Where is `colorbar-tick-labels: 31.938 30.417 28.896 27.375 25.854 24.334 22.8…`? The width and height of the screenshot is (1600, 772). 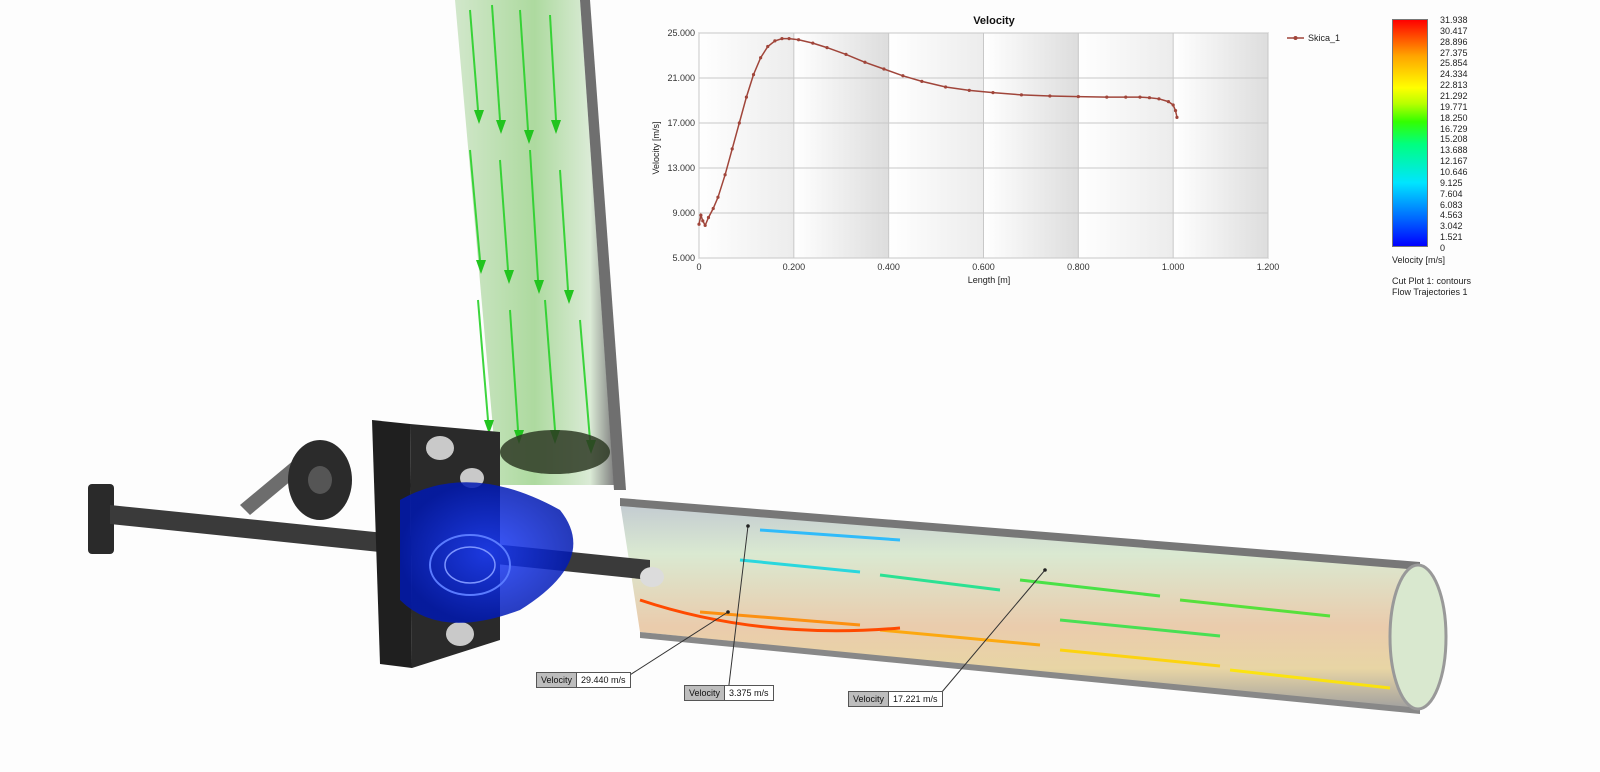
colorbar-tick-labels: 31.938 30.417 28.896 27.375 25.854 24.334 22.8… is located at coordinates (1470, 135).